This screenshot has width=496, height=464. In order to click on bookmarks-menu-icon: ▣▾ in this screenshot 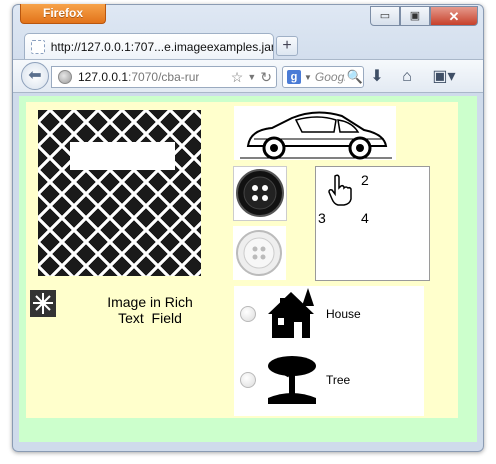, I will do `click(444, 76)`.